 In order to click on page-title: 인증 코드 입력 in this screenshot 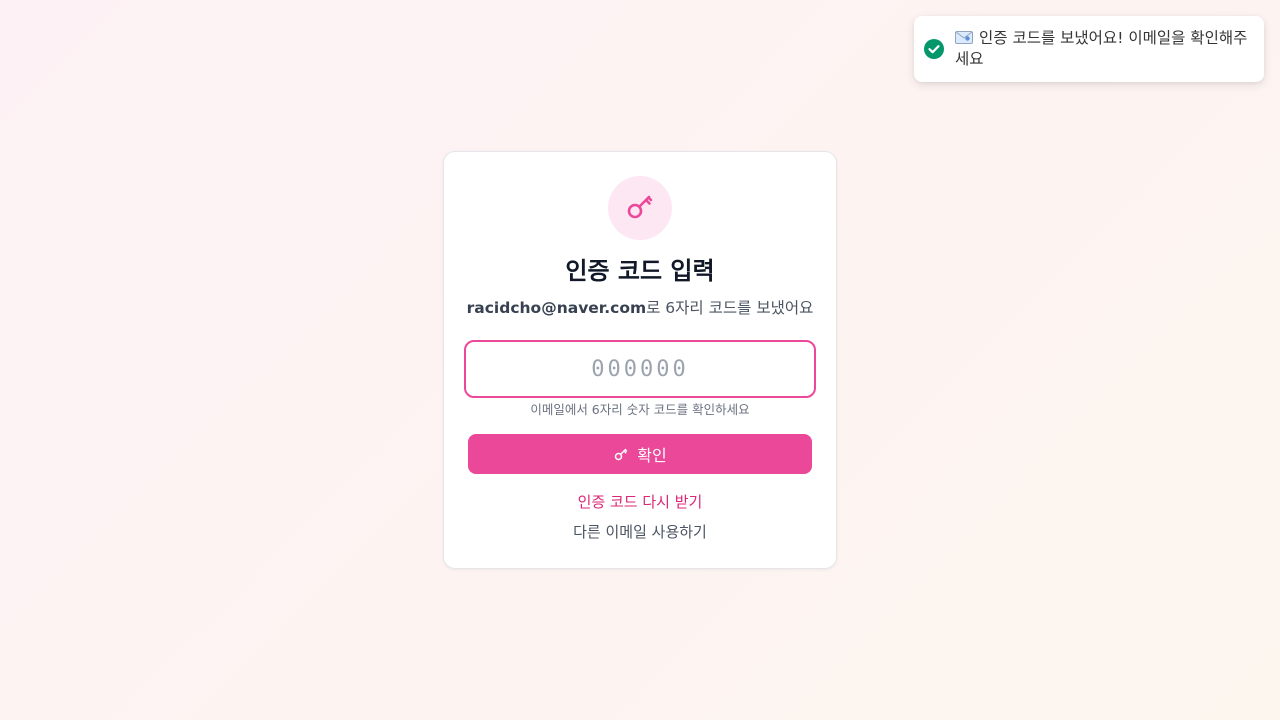, I will do `click(640, 271)`.